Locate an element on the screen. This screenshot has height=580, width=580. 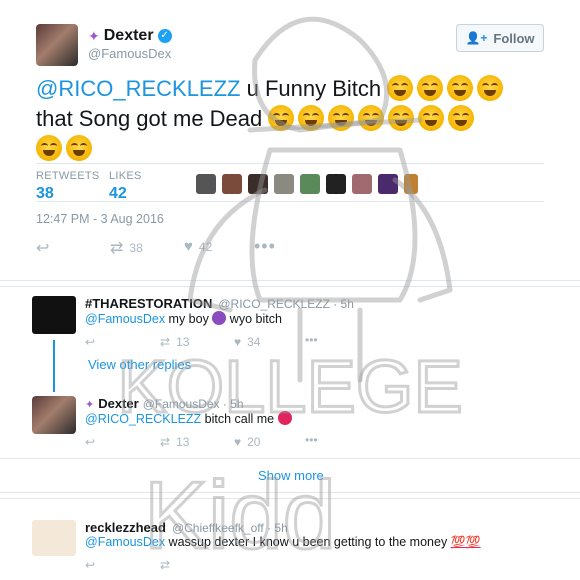
devil-emoji-icon is located at coordinates (219, 318).